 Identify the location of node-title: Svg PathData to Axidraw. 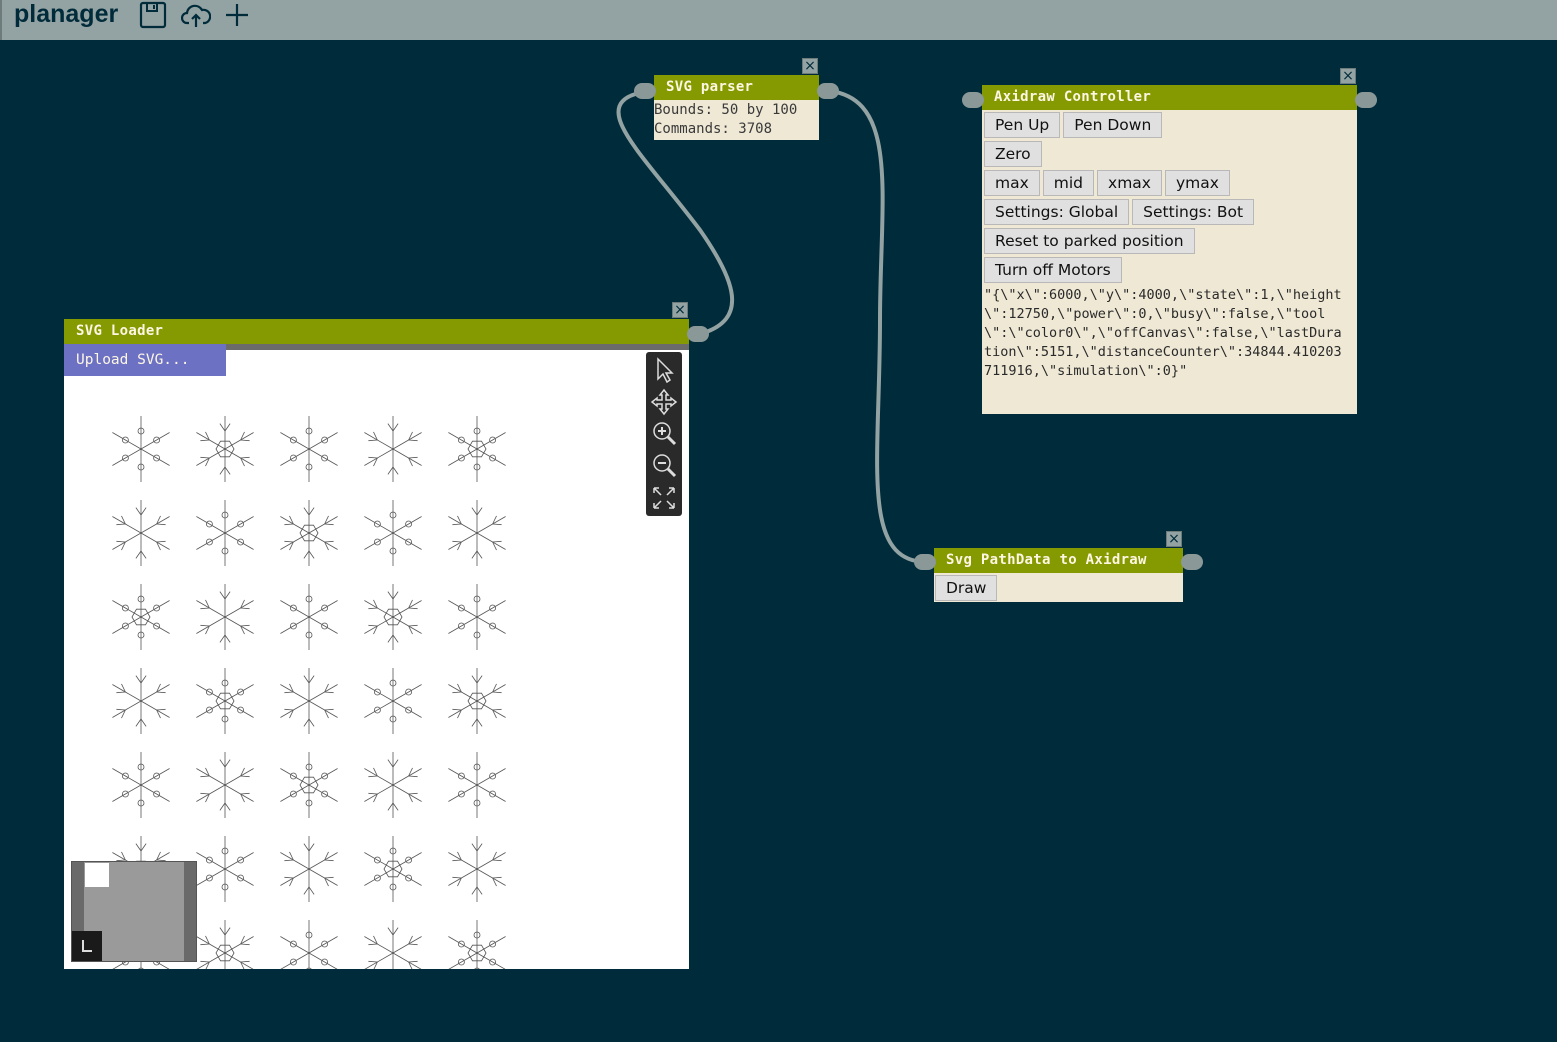
(1058, 560).